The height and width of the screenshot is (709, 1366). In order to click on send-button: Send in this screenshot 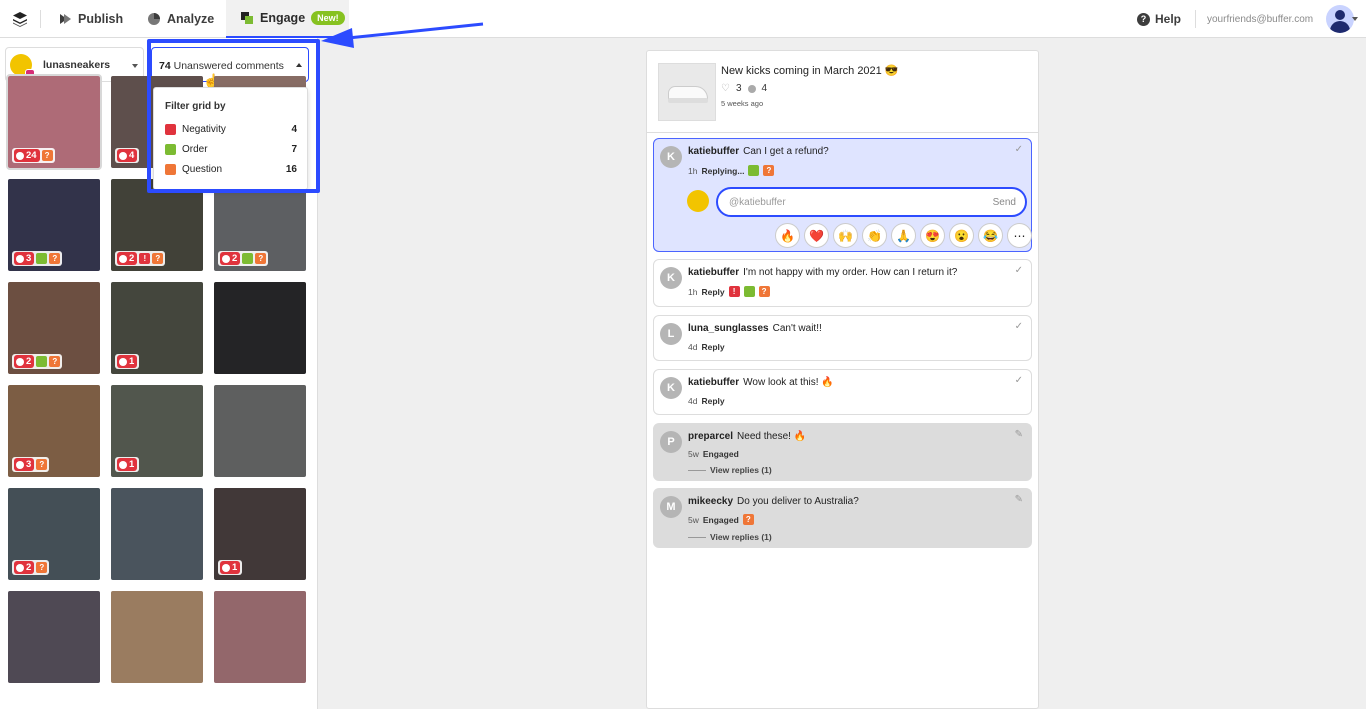, I will do `click(1004, 202)`.